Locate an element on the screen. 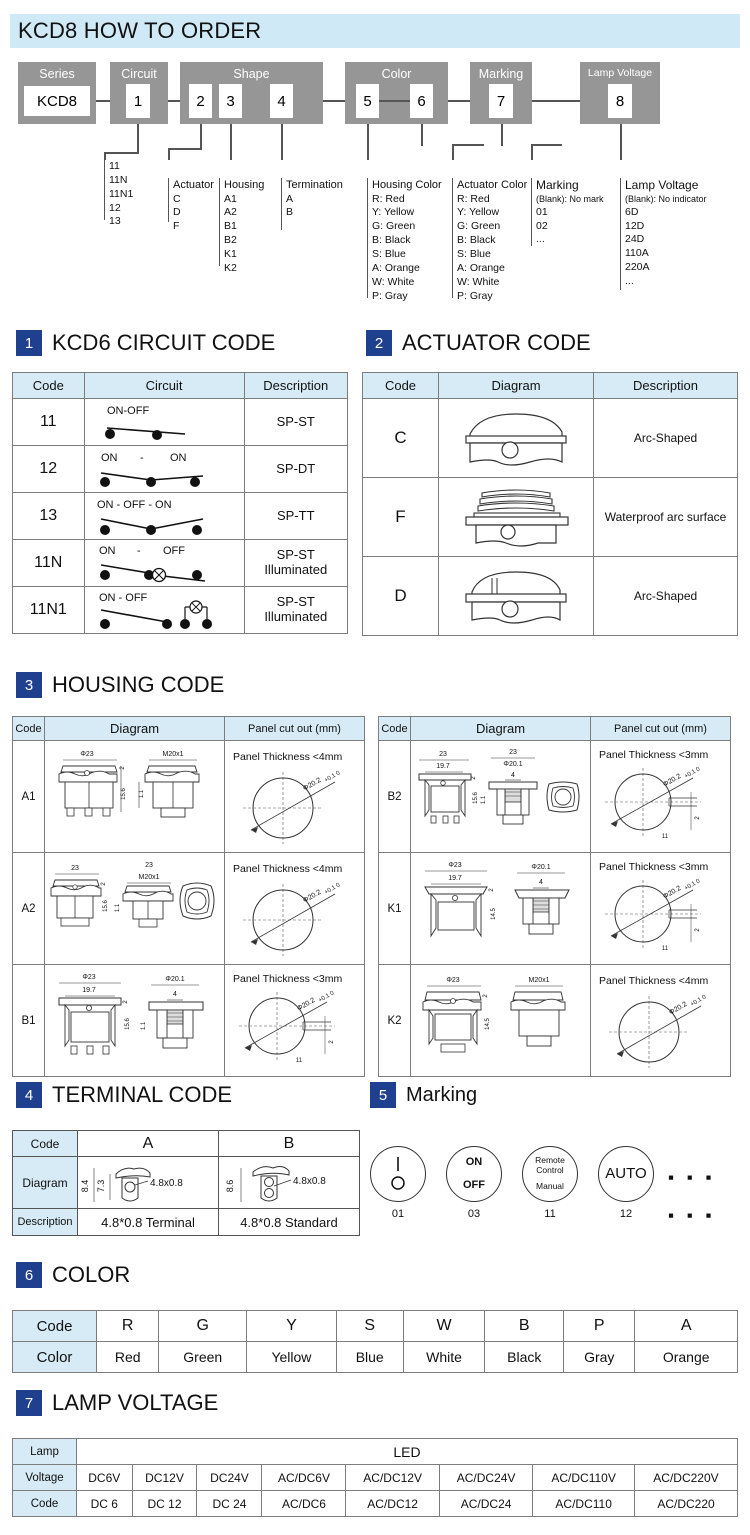 Image resolution: width=750 pixels, height=1535 pixels. marking-ellipsis-top: ▪ ▪ ▪ is located at coordinates (692, 1177).